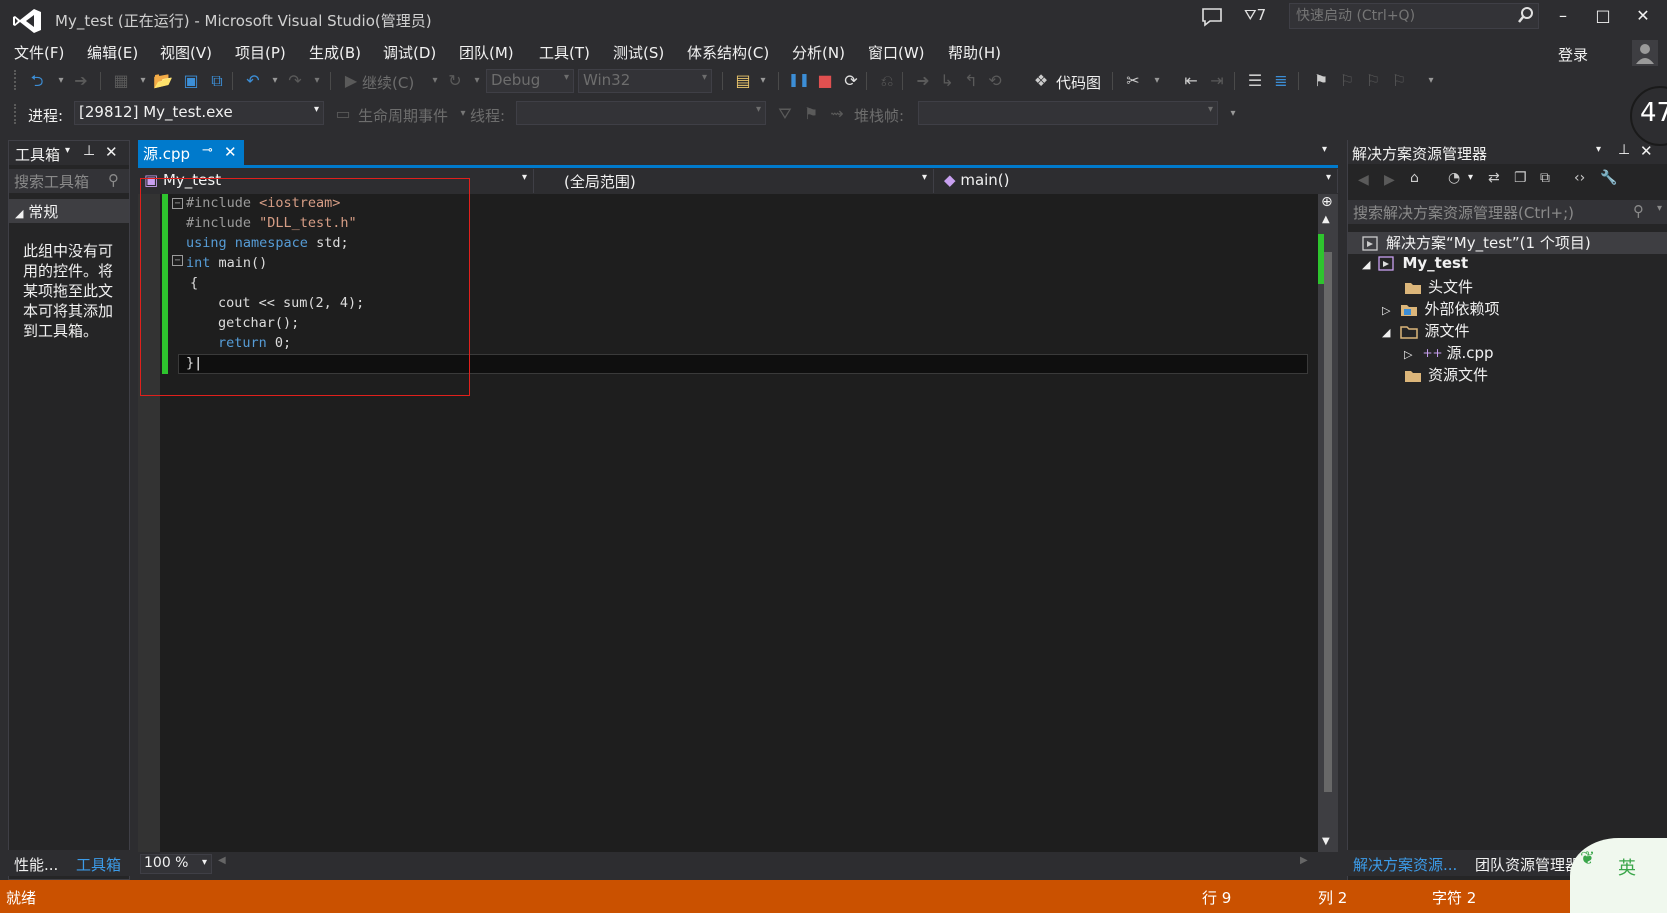 This screenshot has height=913, width=1667. Describe the element at coordinates (1233, 114) in the screenshot. I see `toolbar-overflow-icon: ▾` at that location.